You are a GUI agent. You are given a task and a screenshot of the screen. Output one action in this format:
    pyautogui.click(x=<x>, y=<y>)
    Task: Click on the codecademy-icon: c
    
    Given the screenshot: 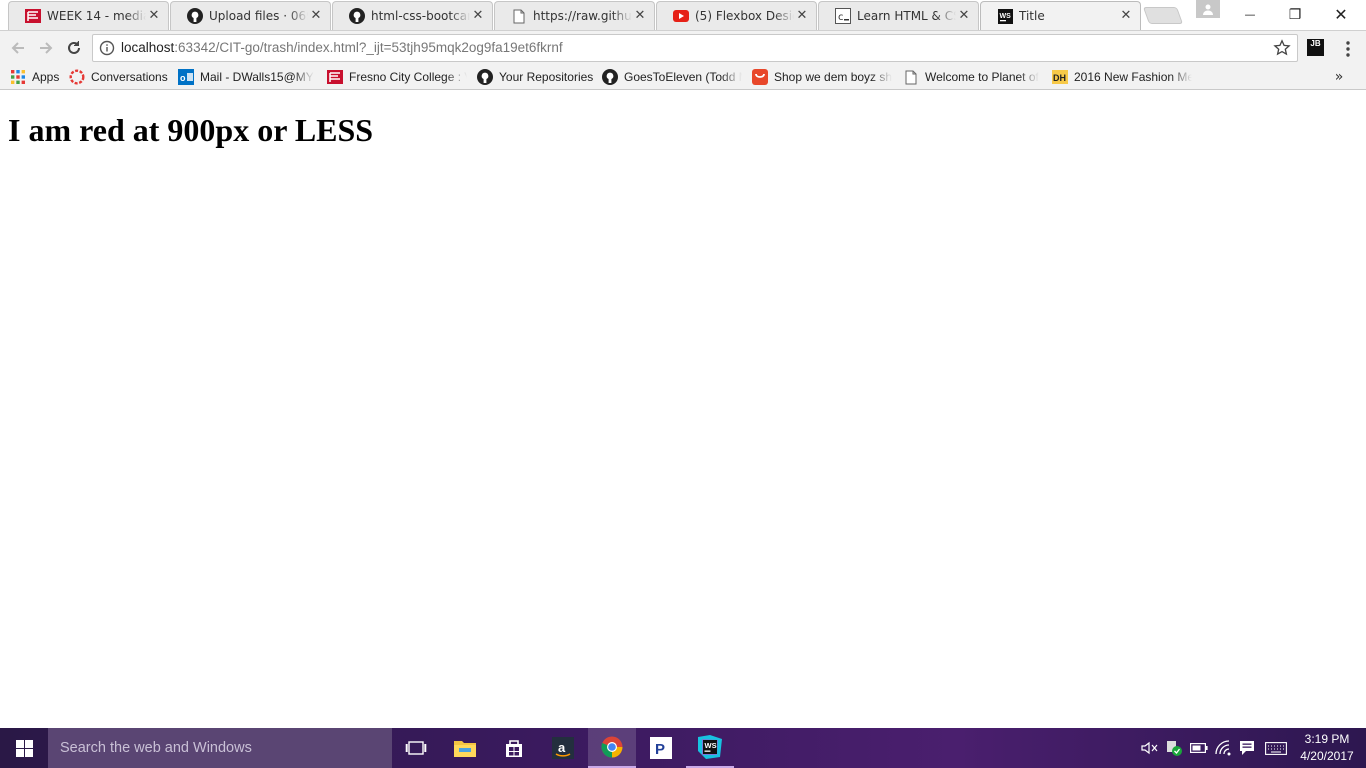 What is the action you would take?
    pyautogui.click(x=843, y=16)
    